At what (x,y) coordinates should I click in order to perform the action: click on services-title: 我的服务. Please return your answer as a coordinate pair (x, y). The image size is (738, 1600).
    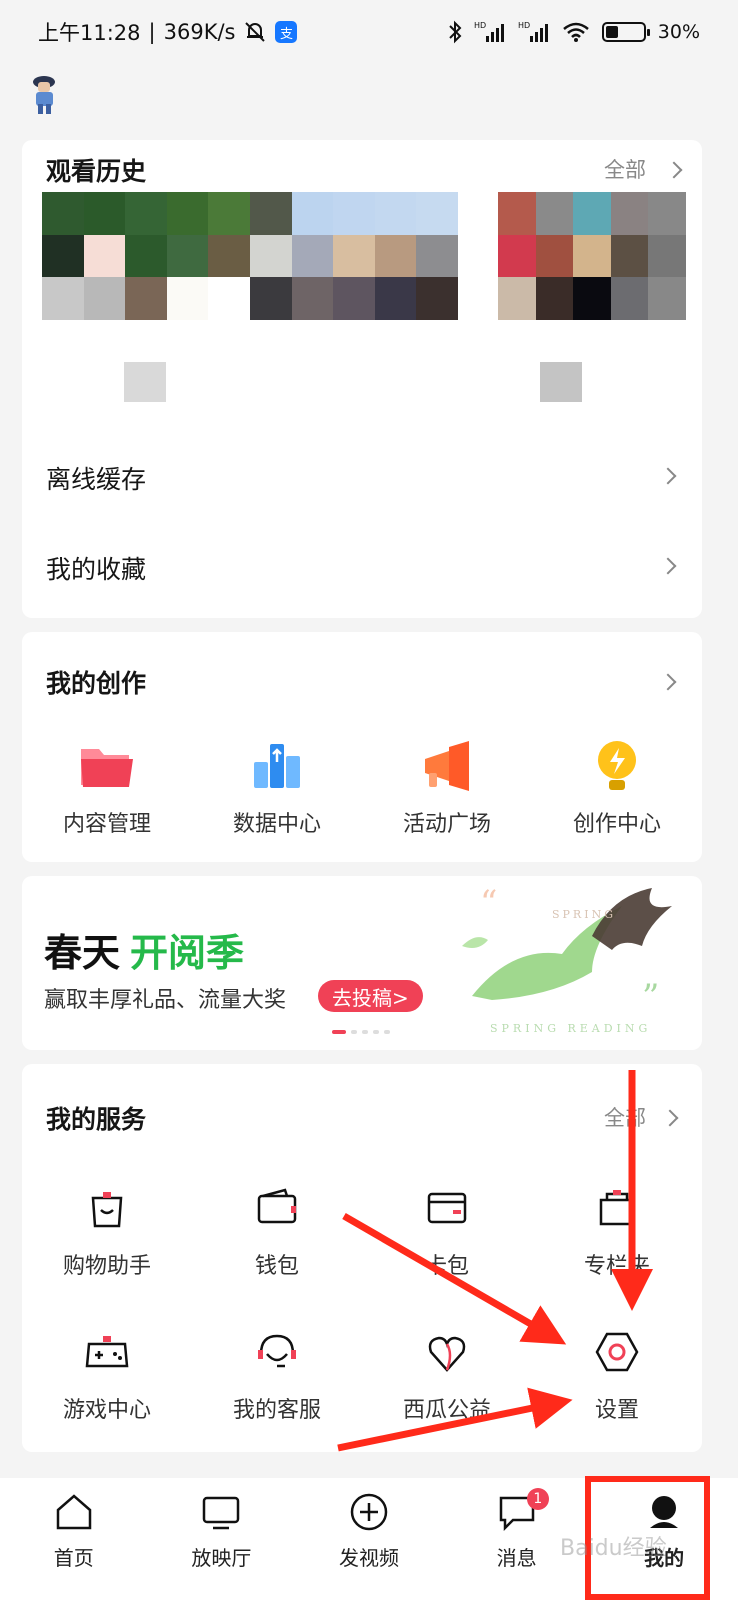
    Looking at the image, I should click on (96, 1119).